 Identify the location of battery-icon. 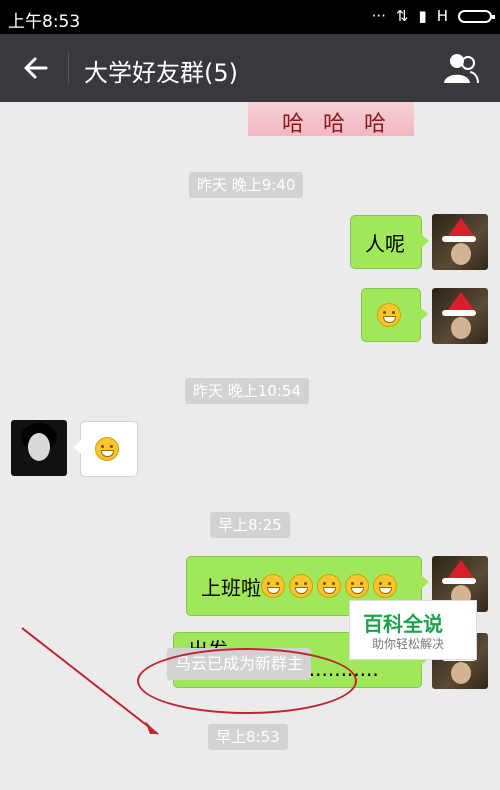
(476, 16).